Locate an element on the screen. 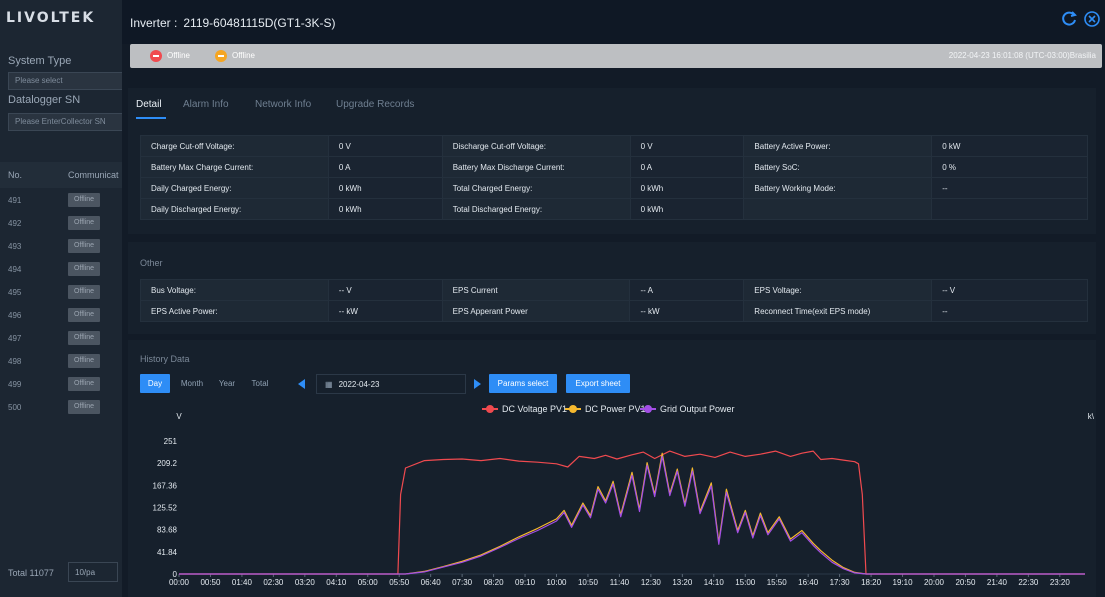 The height and width of the screenshot is (597, 1105). brand-logo: LIVOLTEK is located at coordinates (51, 18).